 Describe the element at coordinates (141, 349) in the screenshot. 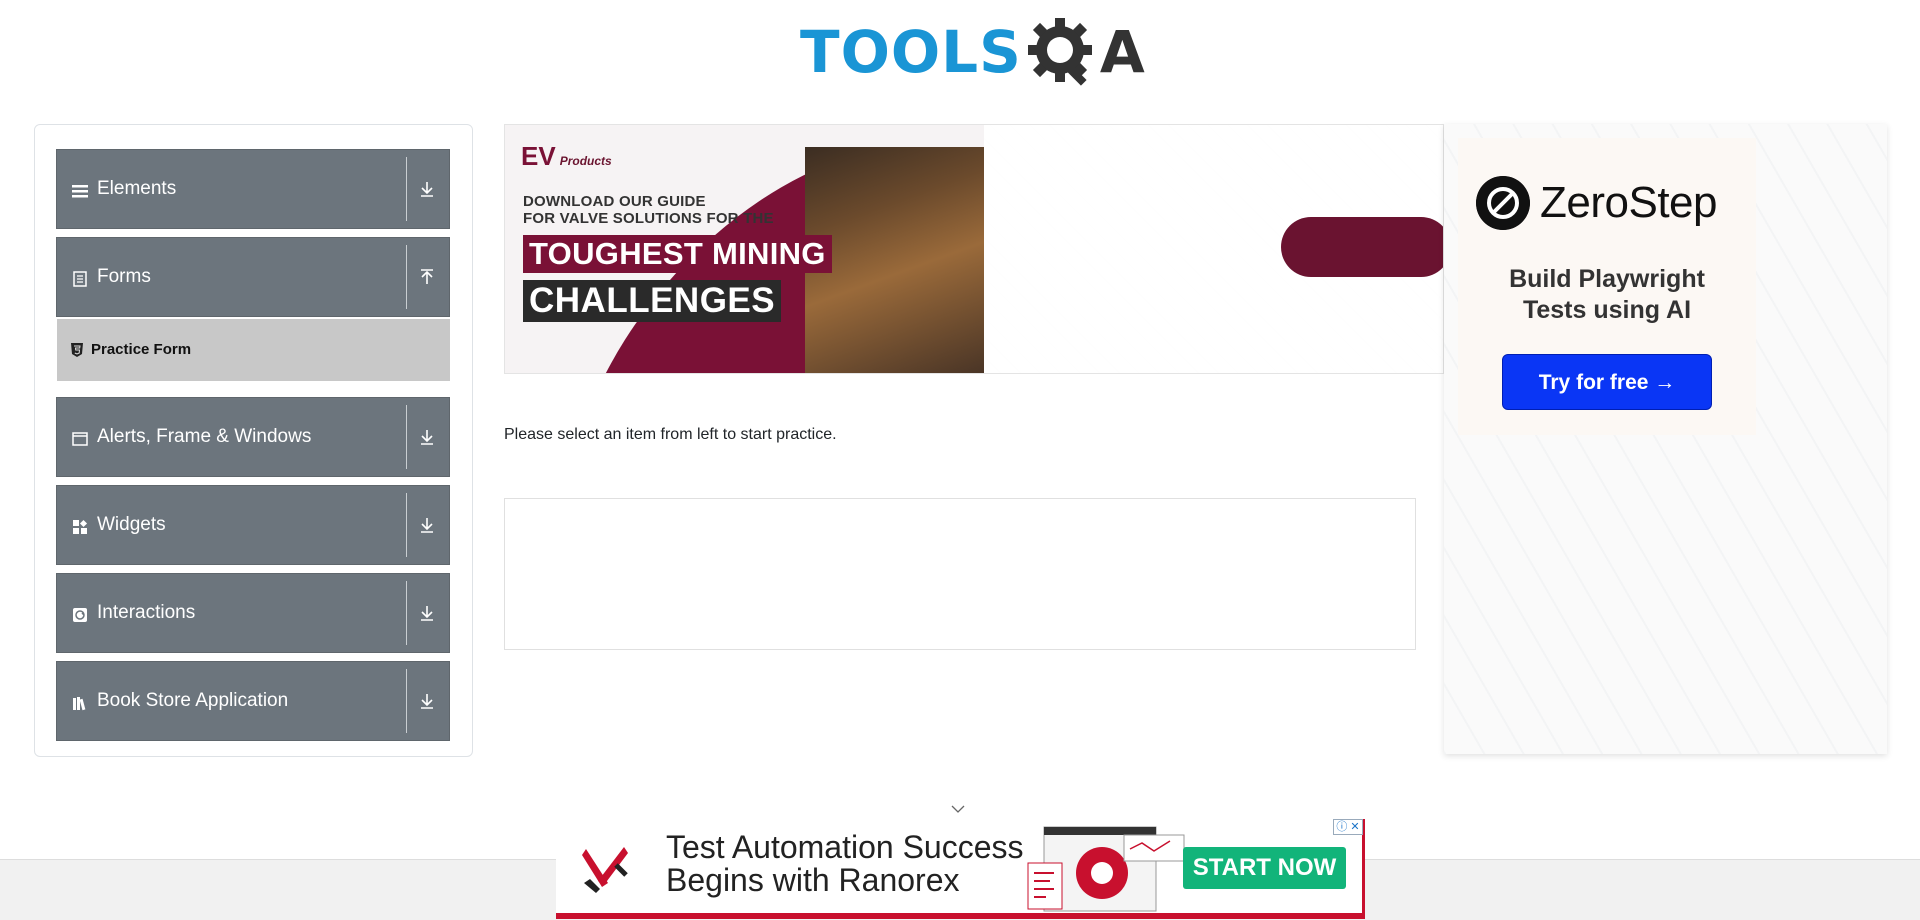

I see `sidebar-item-label: Practice Form` at that location.